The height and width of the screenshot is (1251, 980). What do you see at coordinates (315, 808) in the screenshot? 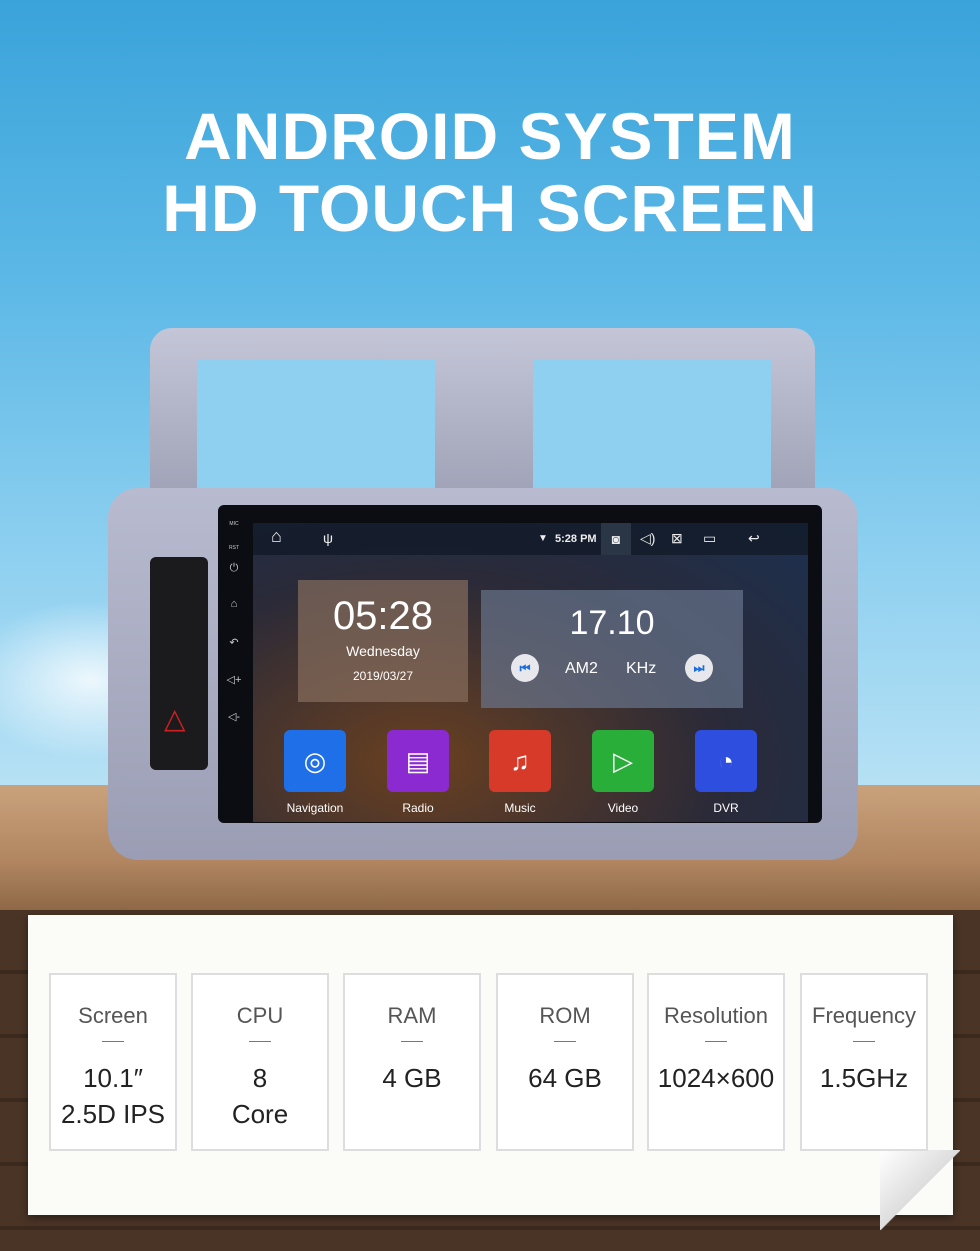
I see `navigation-label: Navigation` at bounding box center [315, 808].